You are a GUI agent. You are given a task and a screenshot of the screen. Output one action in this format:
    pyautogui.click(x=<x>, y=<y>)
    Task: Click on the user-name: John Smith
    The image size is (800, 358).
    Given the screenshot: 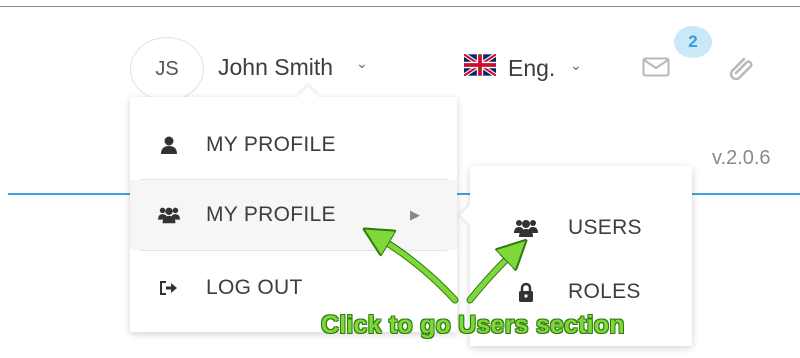 What is the action you would take?
    pyautogui.click(x=275, y=67)
    